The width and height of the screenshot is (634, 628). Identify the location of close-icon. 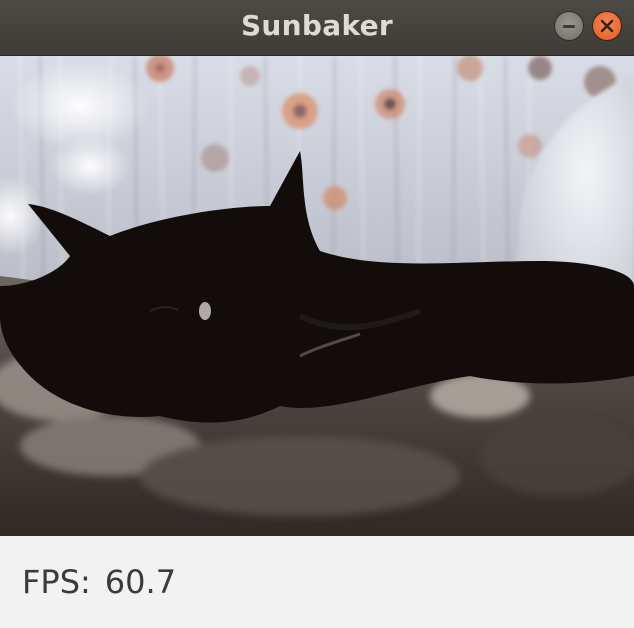
(607, 26).